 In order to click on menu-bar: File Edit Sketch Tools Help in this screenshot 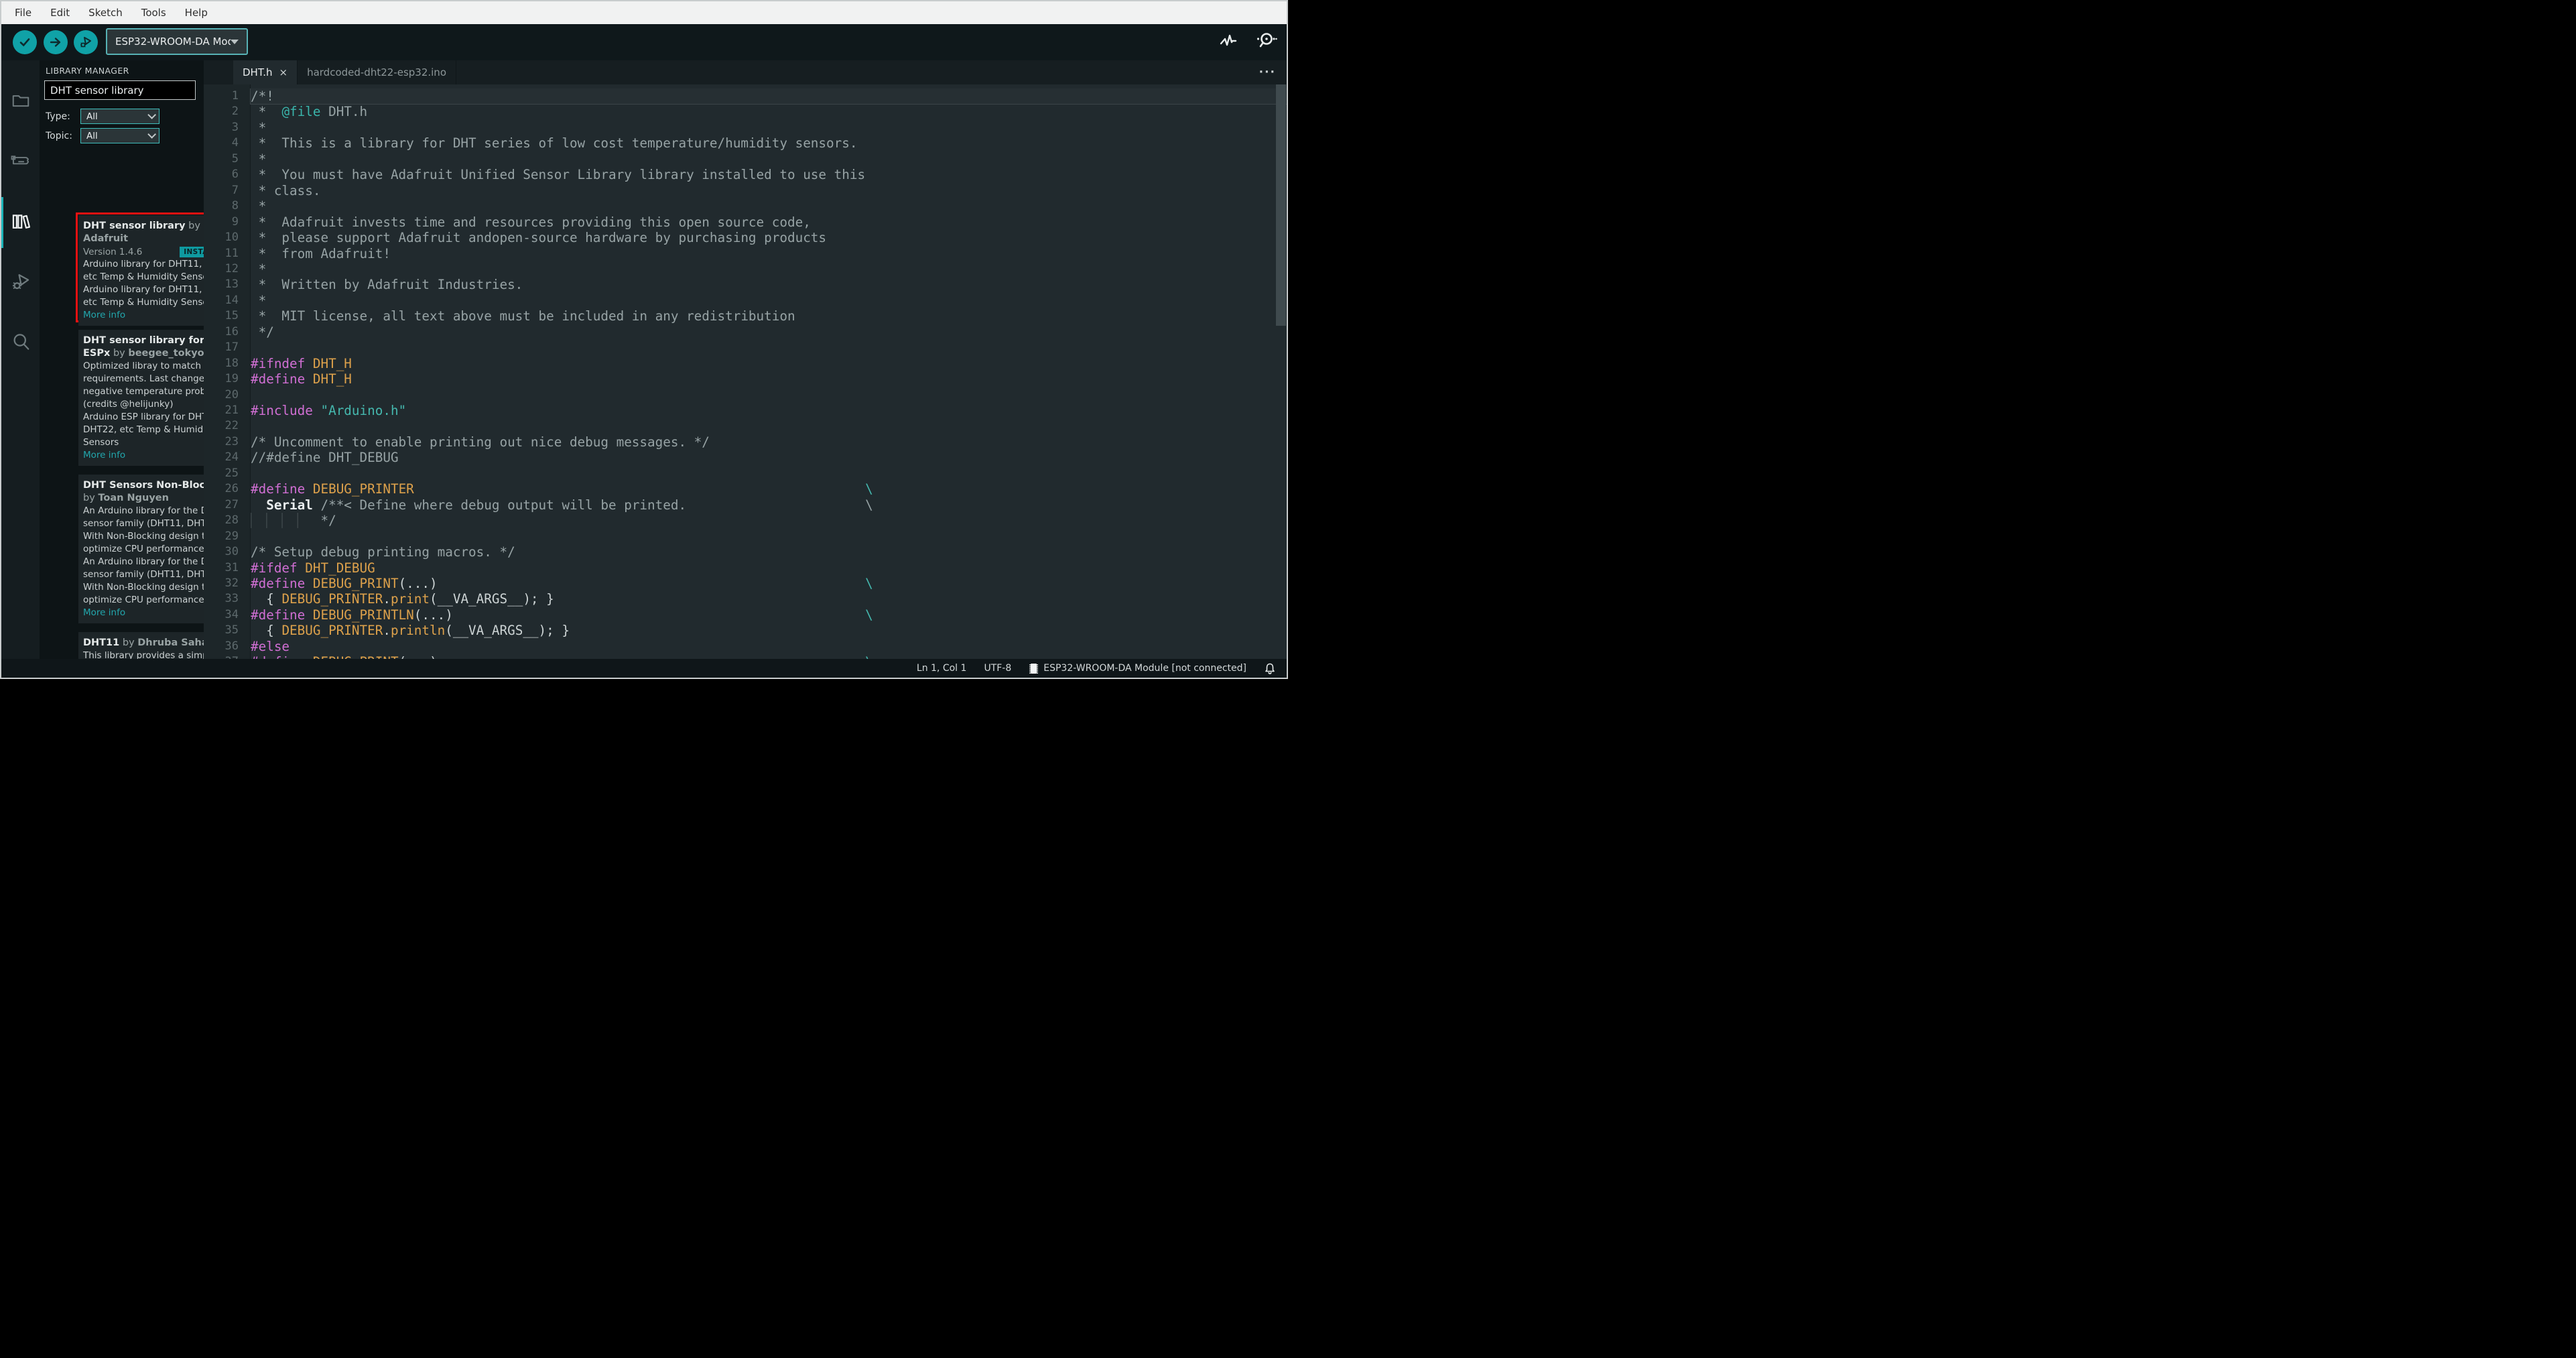, I will do `click(644, 12)`.